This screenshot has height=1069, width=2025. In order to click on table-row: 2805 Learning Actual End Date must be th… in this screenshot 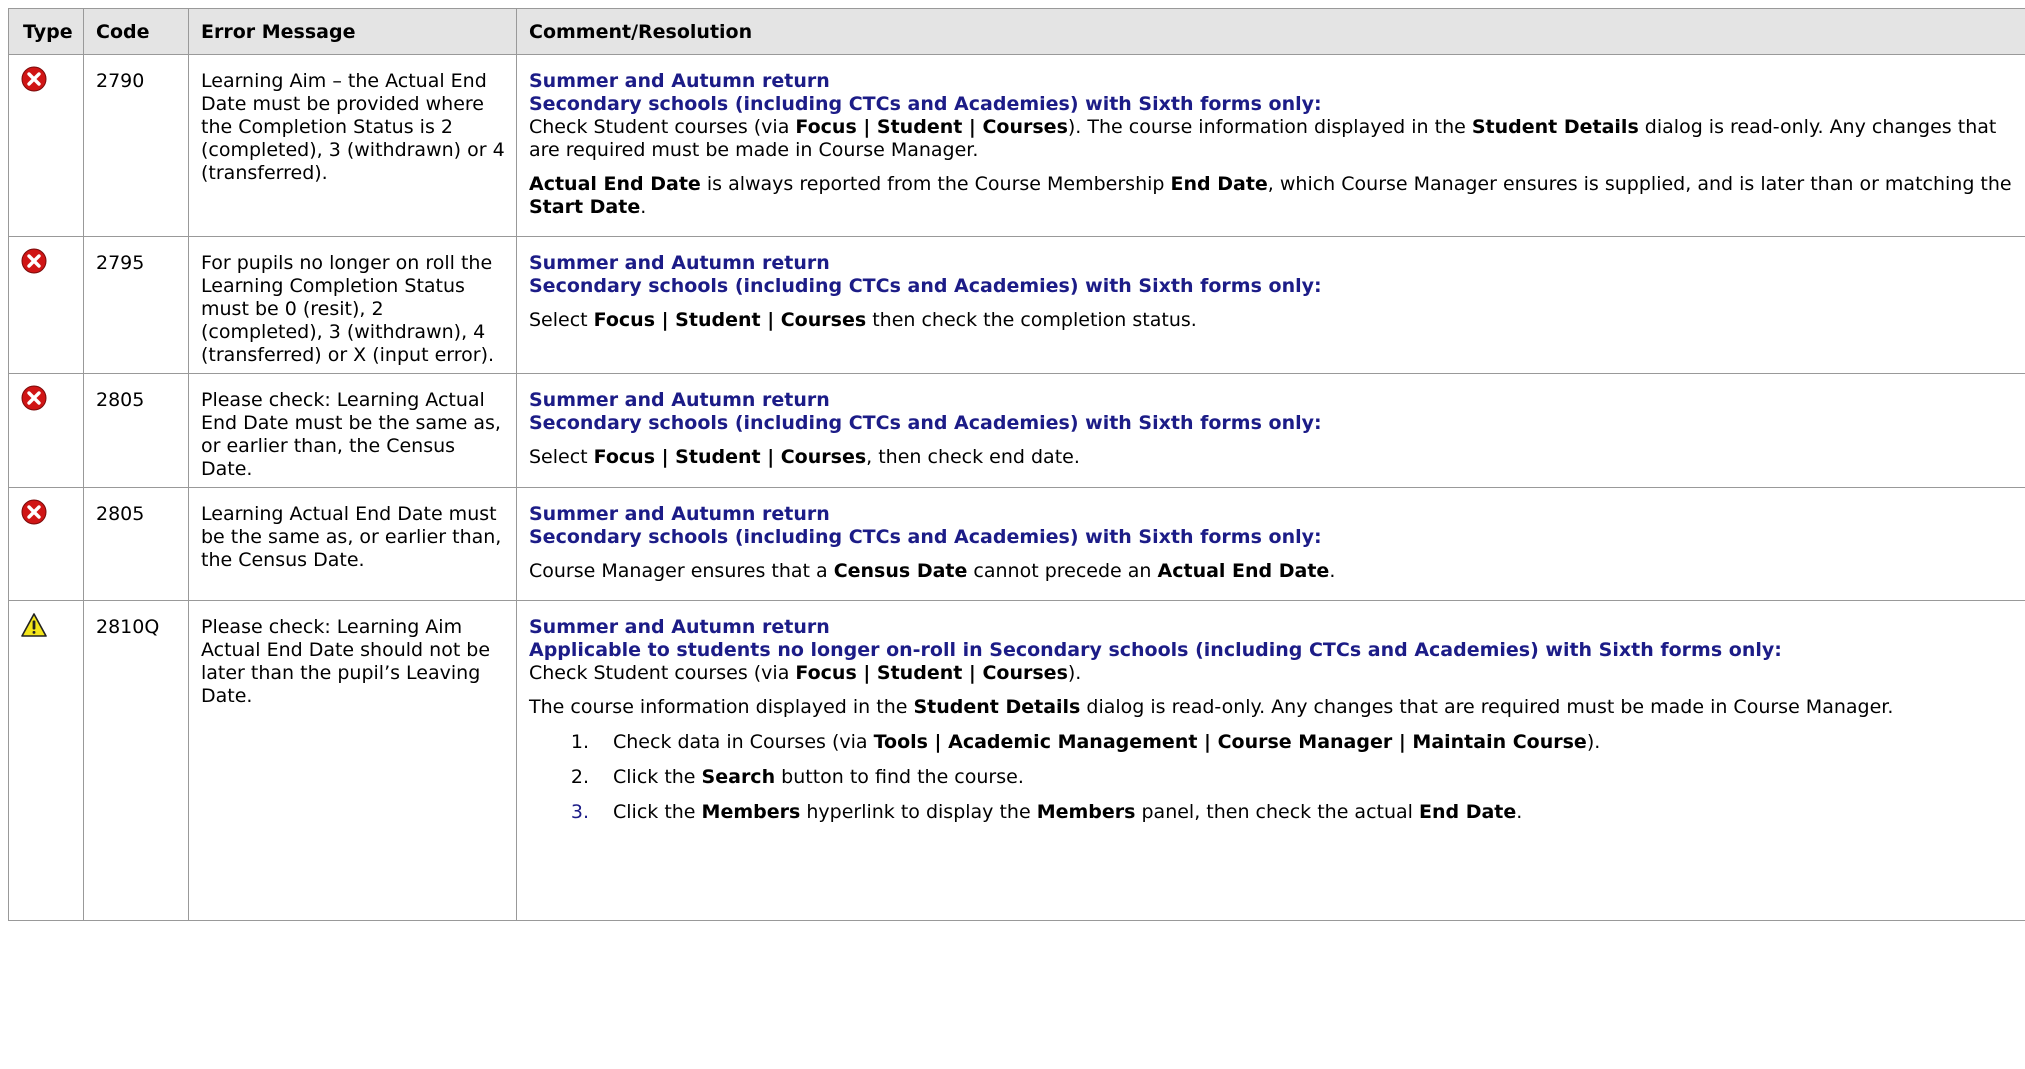, I will do `click(1016, 544)`.